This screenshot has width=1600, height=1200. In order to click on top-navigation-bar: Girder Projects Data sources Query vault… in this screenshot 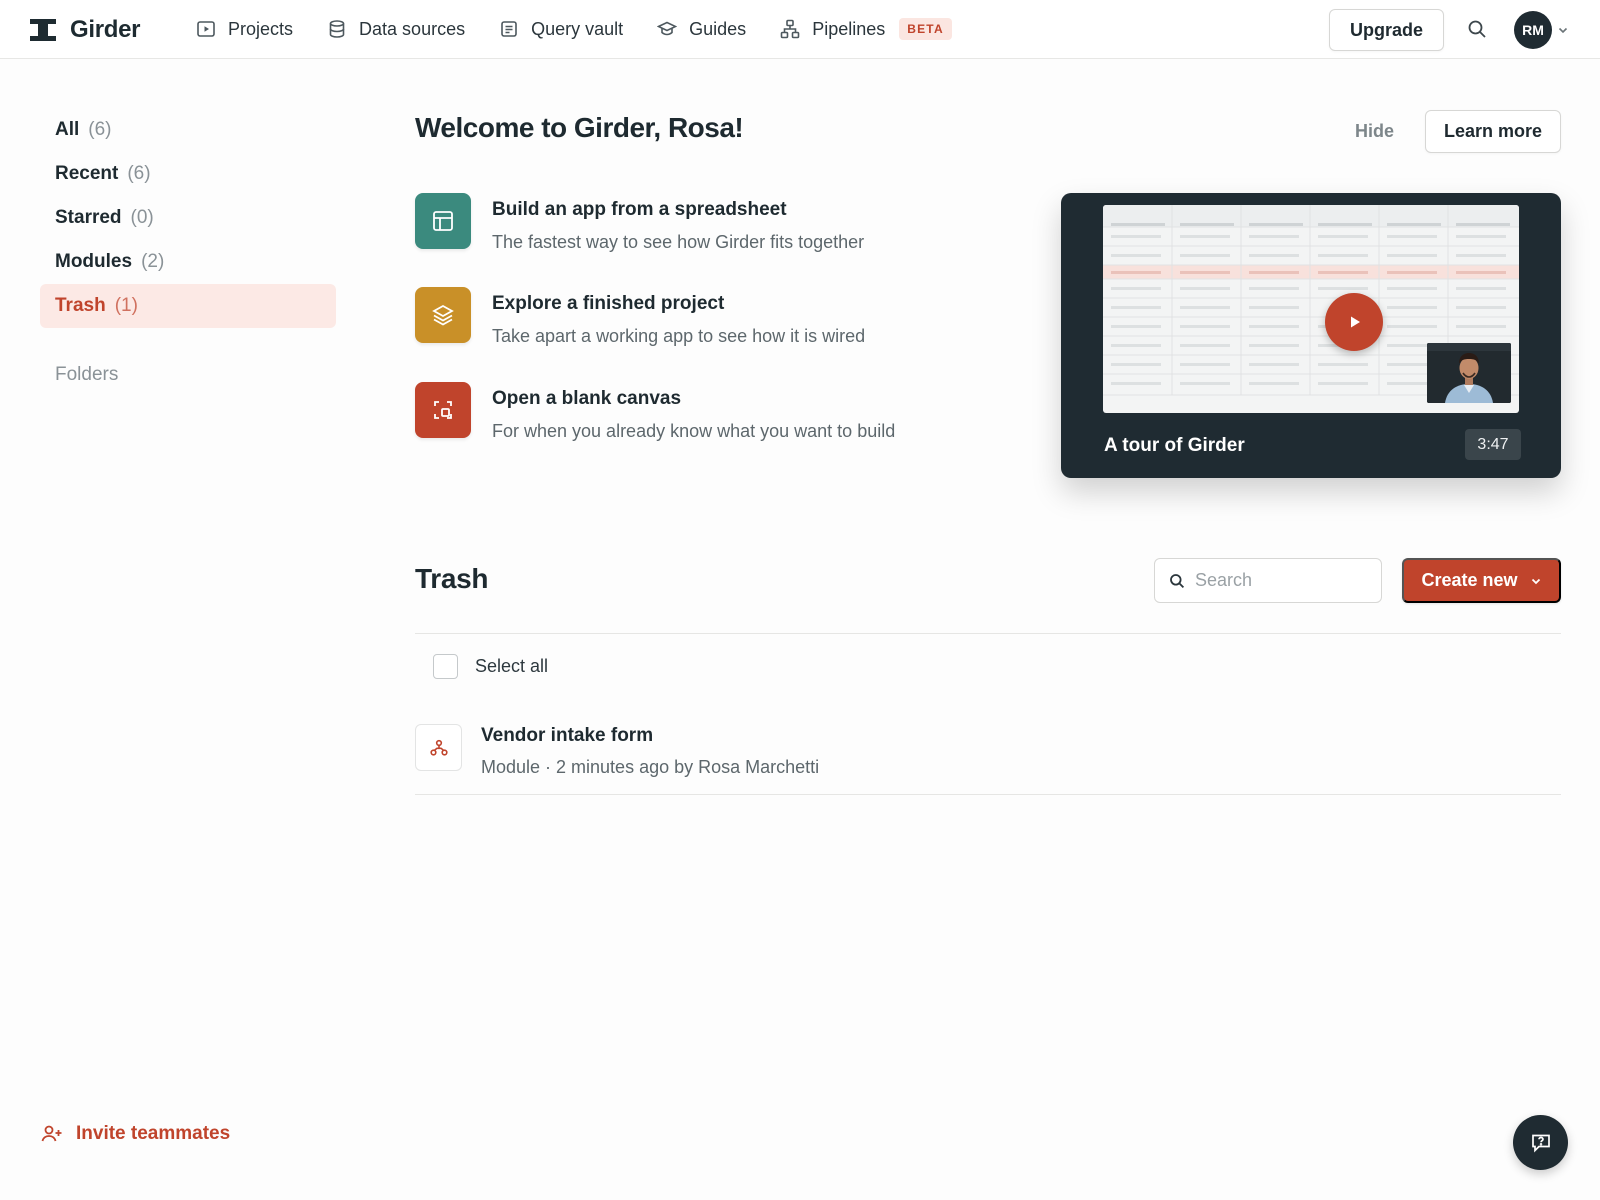, I will do `click(800, 29)`.